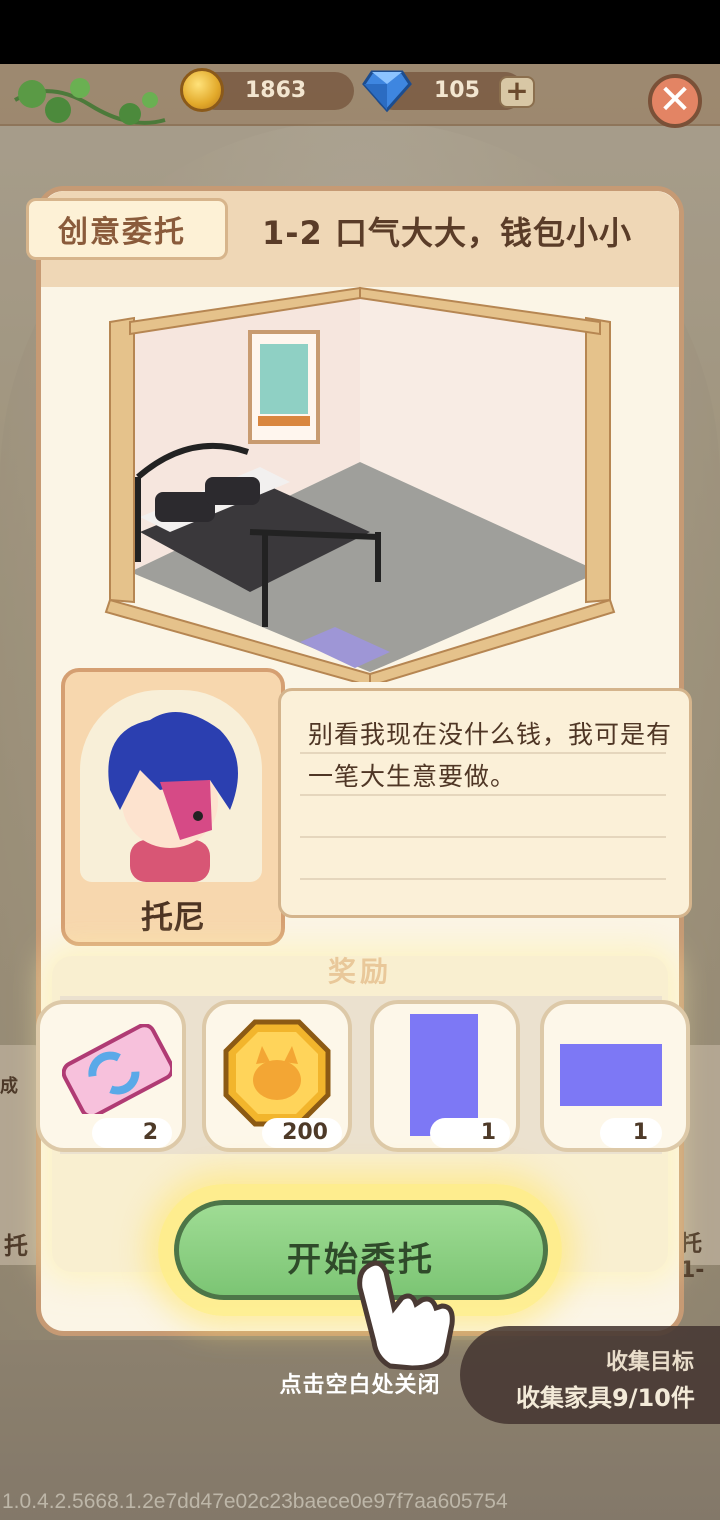  I want to click on npc-name: 托尼, so click(172, 917).